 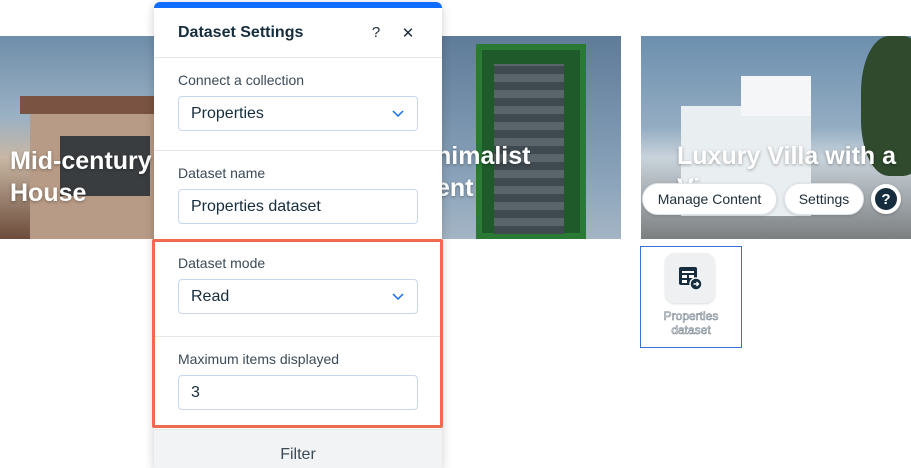 What do you see at coordinates (227, 113) in the screenshot?
I see `collection-value: Properties` at bounding box center [227, 113].